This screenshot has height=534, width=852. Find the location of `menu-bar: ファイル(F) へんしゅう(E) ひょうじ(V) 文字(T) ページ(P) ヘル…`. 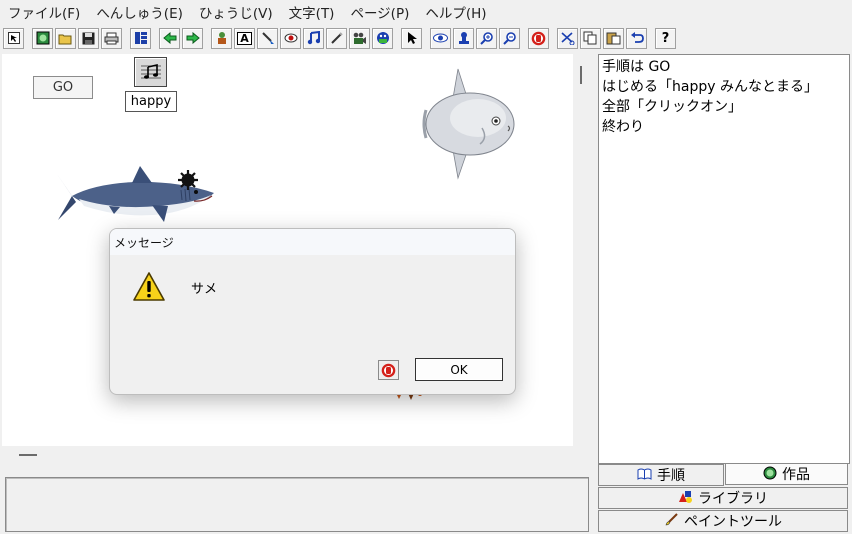

menu-bar: ファイル(F) へんしゅう(E) ひょうじ(V) 文字(T) ページ(P) ヘル… is located at coordinates (426, 12).